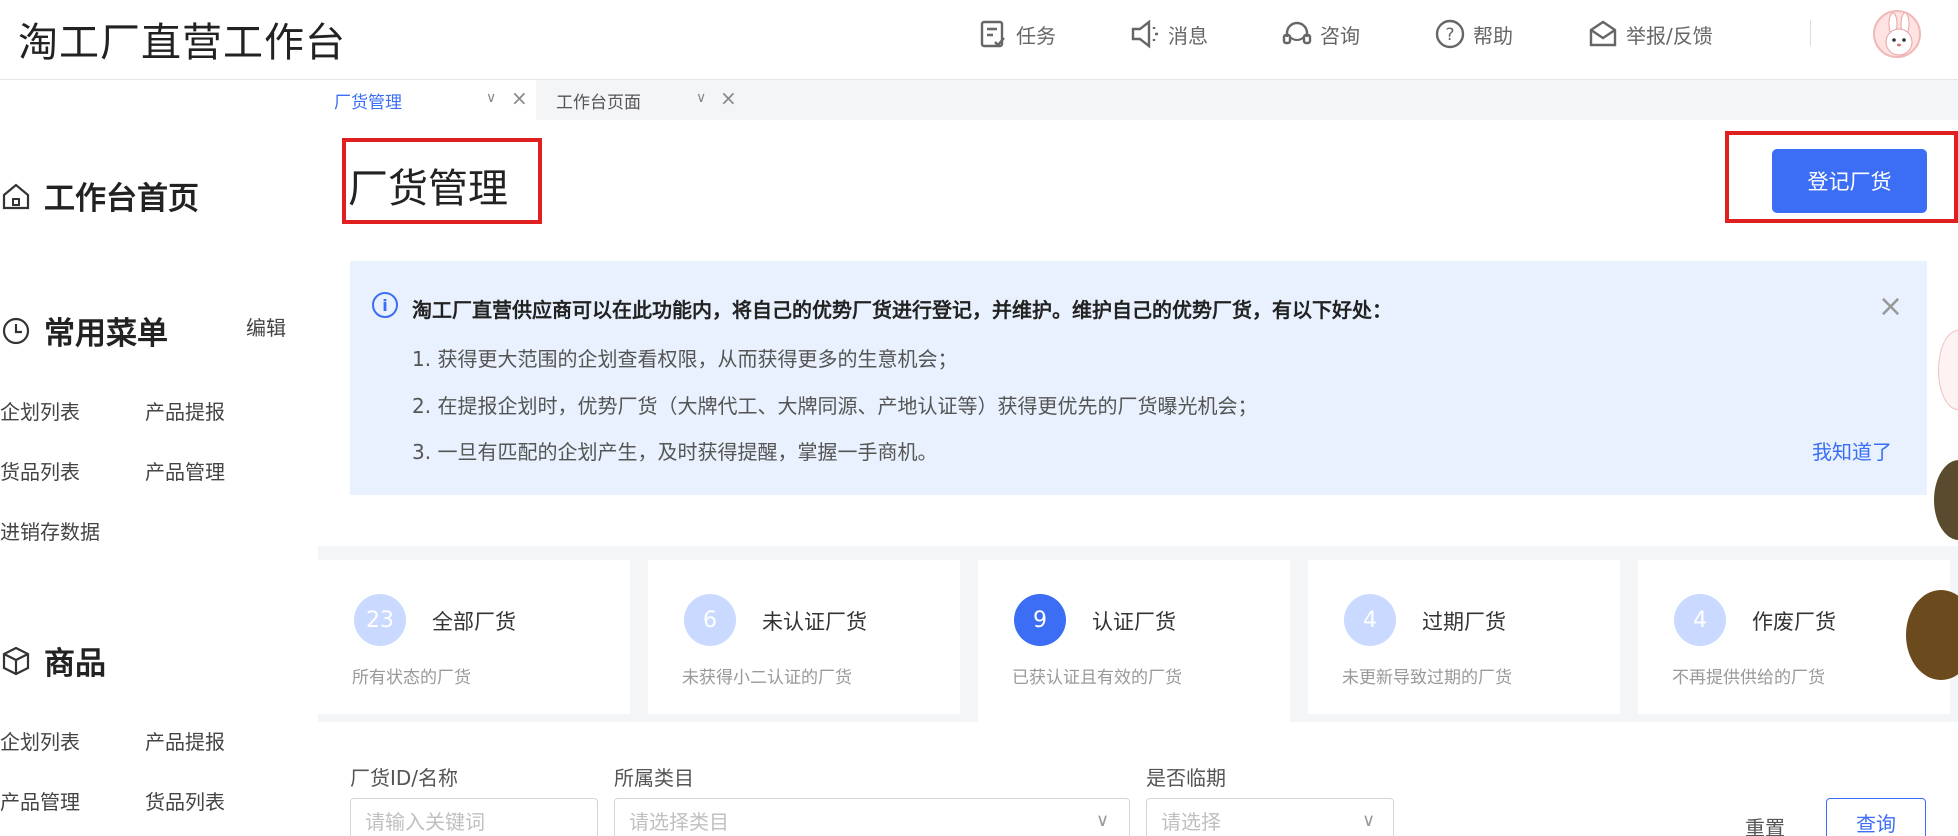 Image resolution: width=1958 pixels, height=836 pixels. Describe the element at coordinates (1134, 622) in the screenshot. I see `stat-name: 认证厂货` at that location.